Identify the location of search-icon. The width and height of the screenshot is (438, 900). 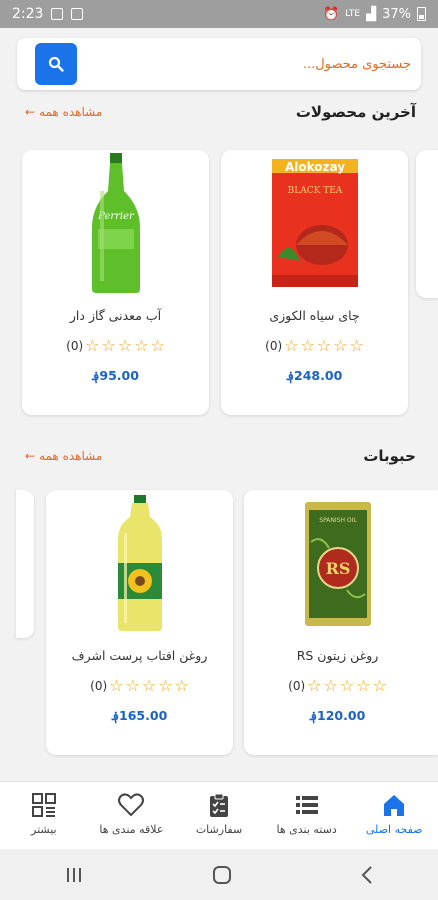
(56, 64).